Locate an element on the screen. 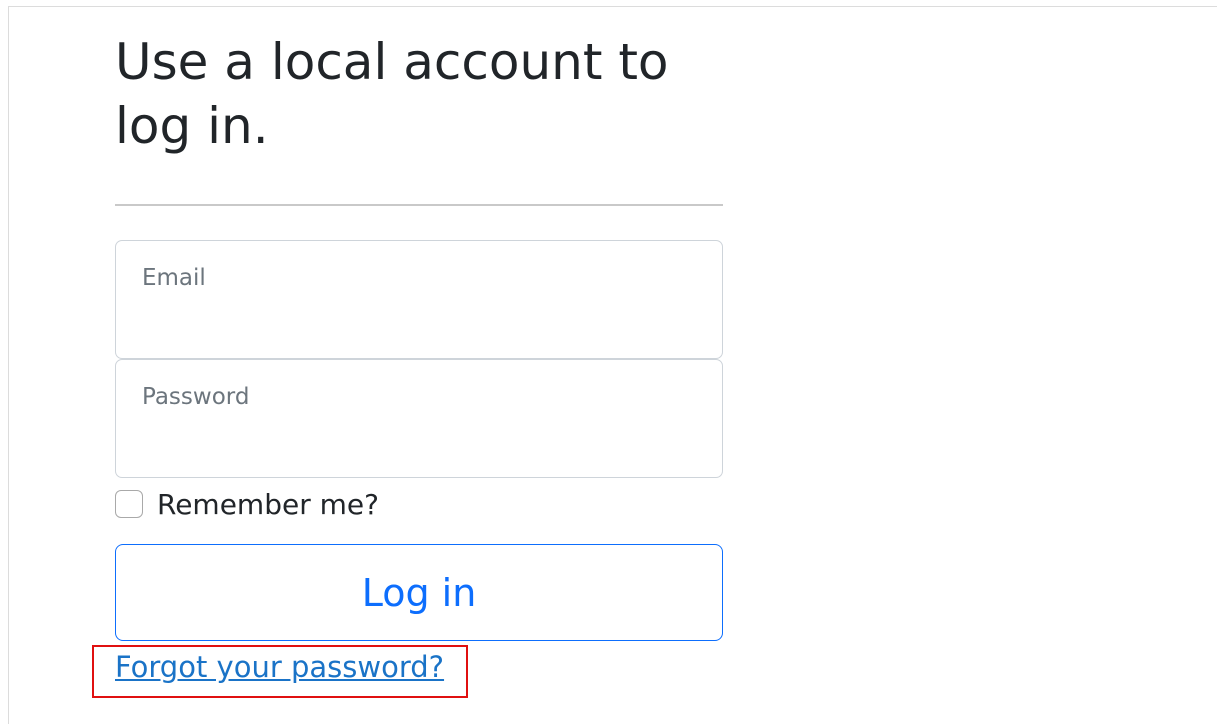 The image size is (1217, 724). password-label: Password is located at coordinates (196, 397).